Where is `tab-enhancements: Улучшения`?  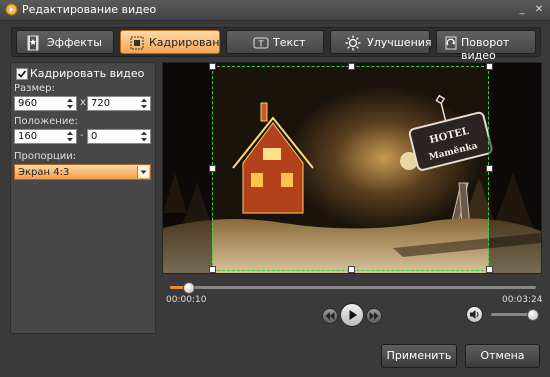
tab-enhancements: Улучшения is located at coordinates (381, 42).